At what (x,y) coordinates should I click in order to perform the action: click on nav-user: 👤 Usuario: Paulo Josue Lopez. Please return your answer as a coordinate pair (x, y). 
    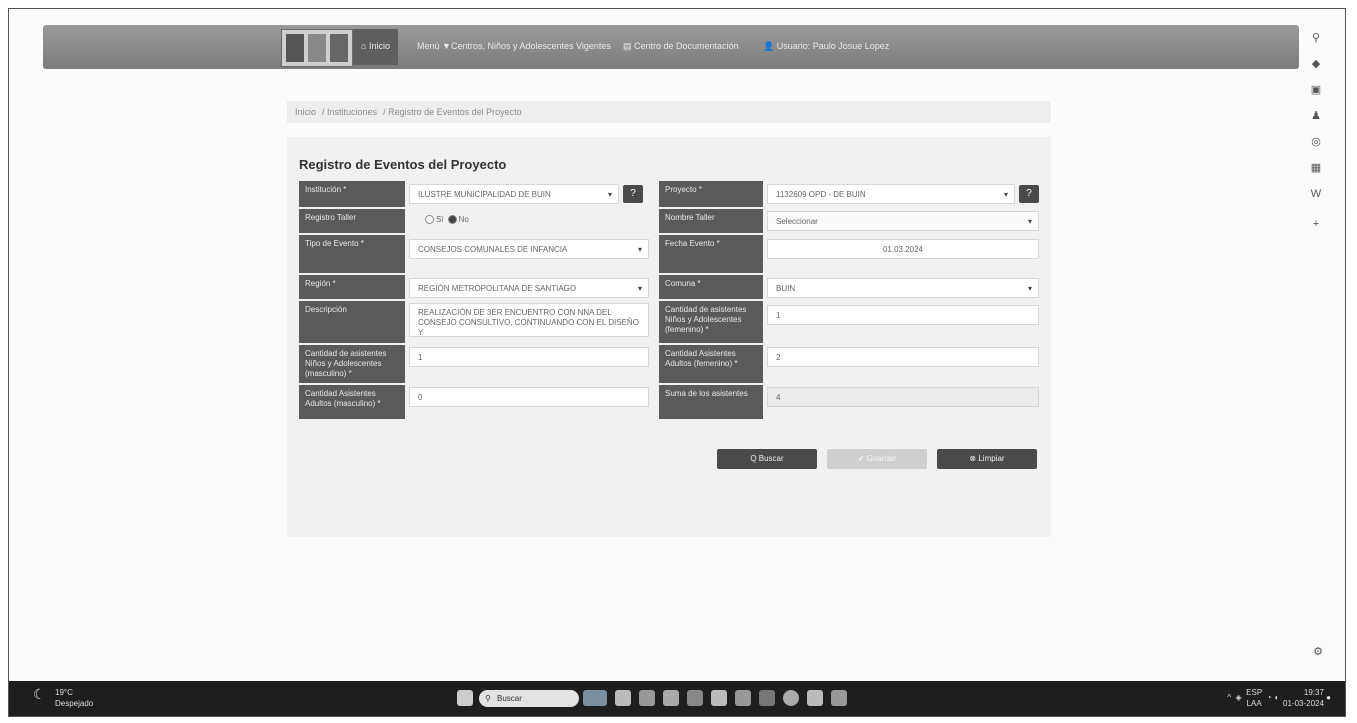
    Looking at the image, I should click on (826, 46).